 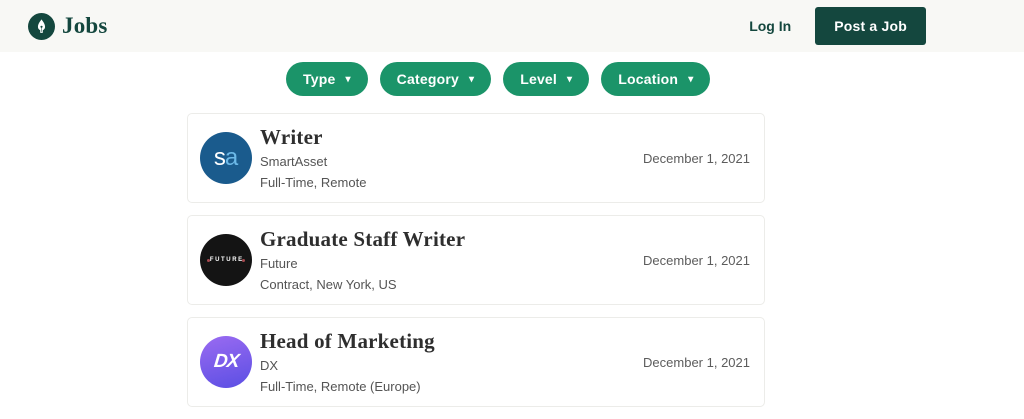 I want to click on logo-letter: s, so click(x=219, y=157).